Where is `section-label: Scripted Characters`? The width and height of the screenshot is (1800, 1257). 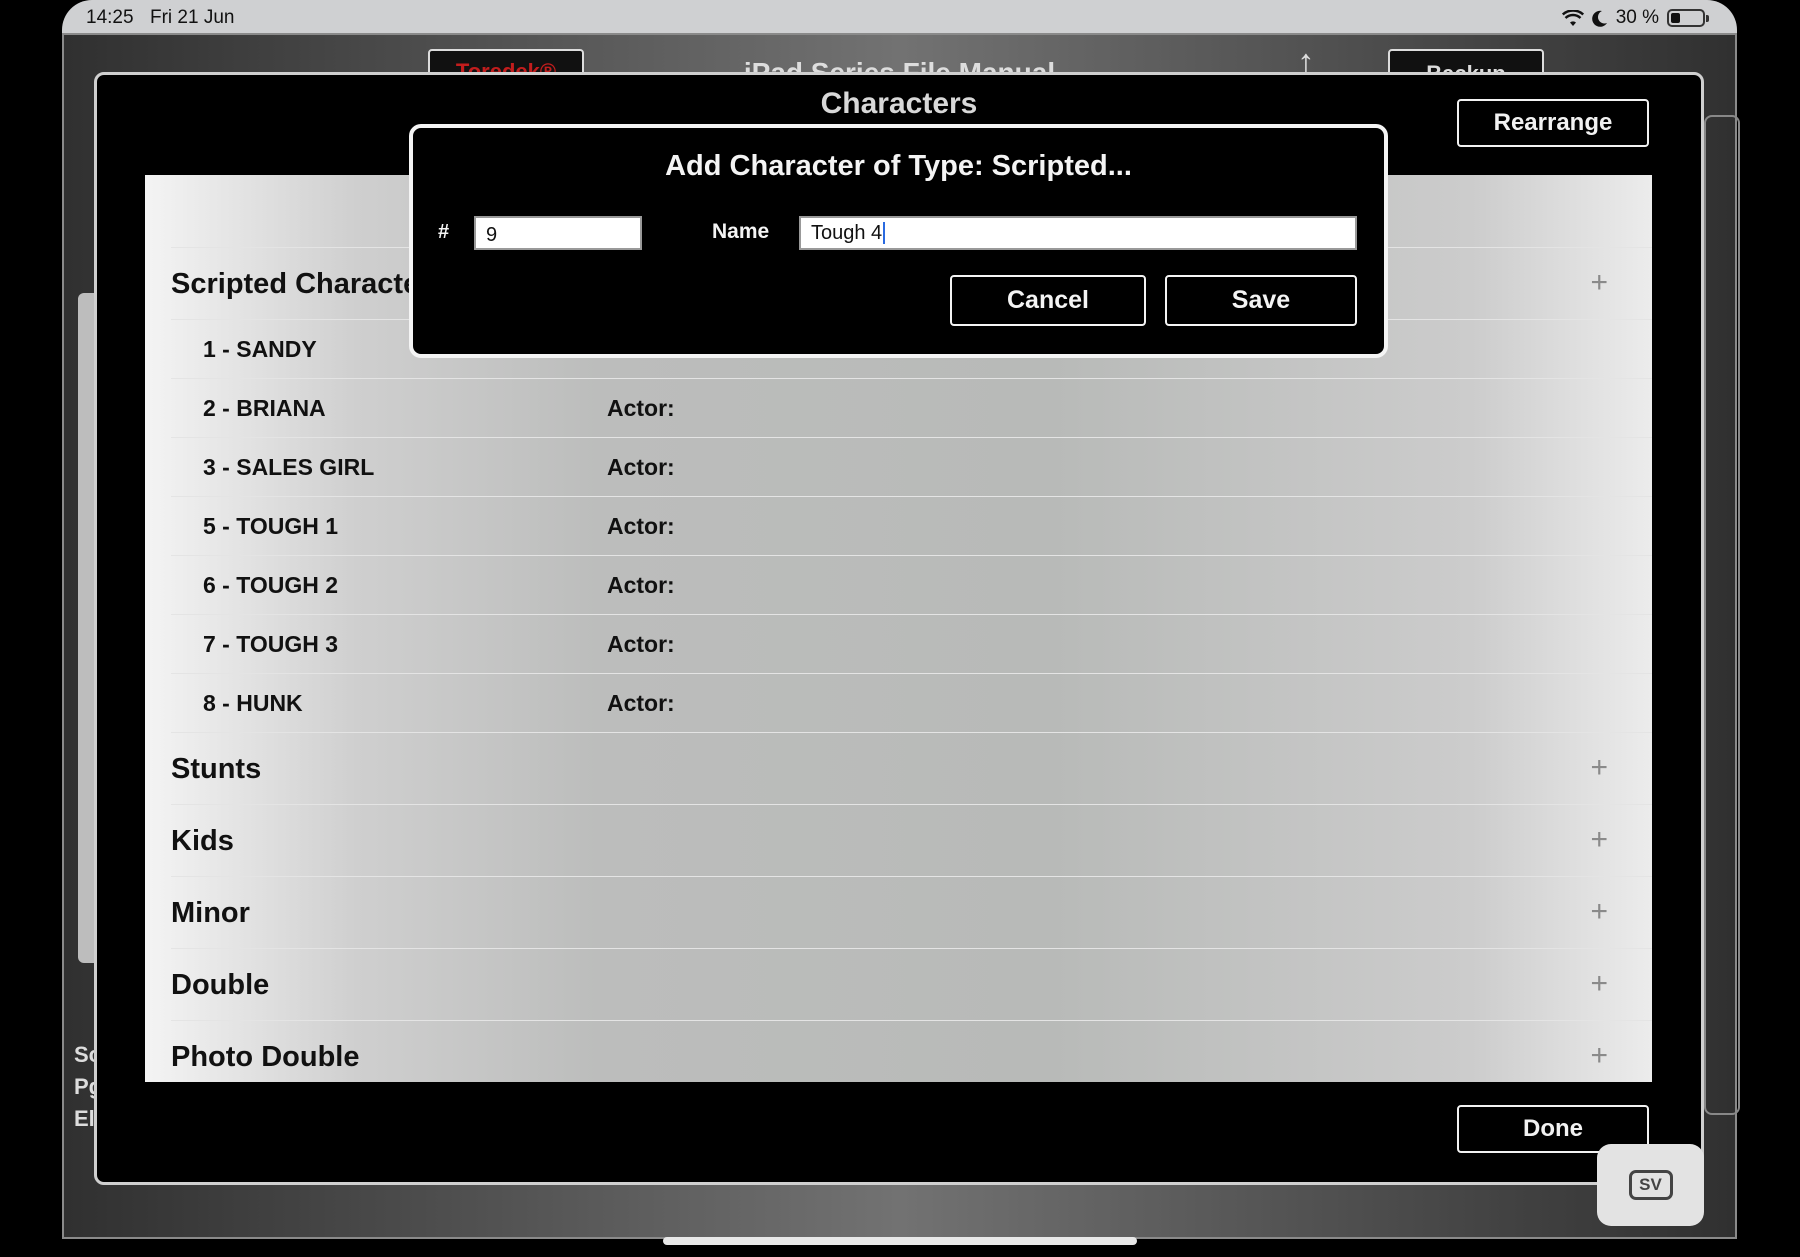 section-label: Scripted Characters is located at coordinates (309, 284).